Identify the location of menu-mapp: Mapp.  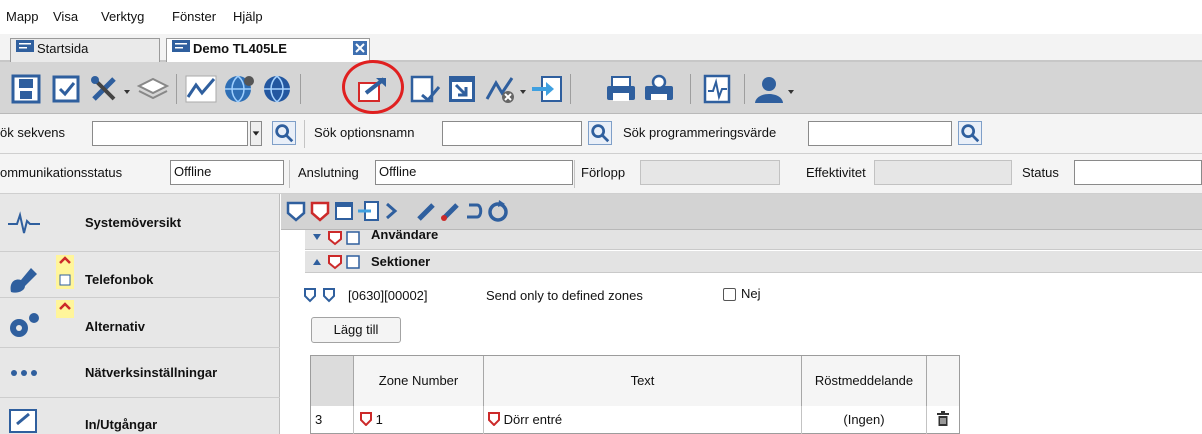
(22, 16).